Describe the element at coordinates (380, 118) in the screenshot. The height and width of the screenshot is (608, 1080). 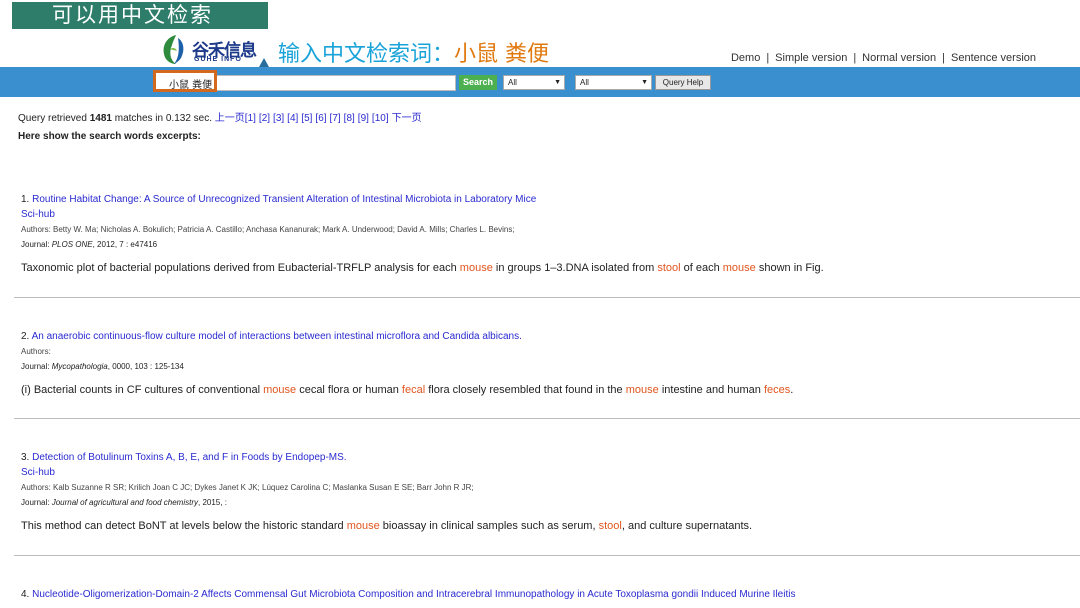
I see `page-link: [10]` at that location.